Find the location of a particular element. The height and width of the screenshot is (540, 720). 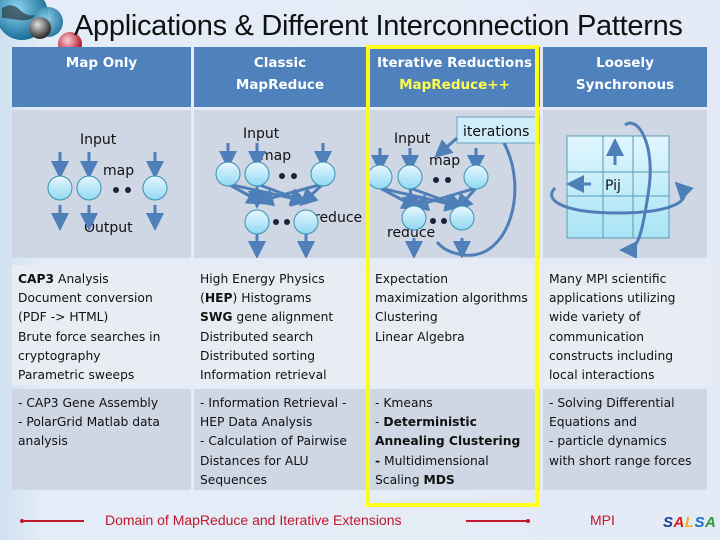

diagram-classic-mapreduce: Input map reduce is located at coordinates (280, 184).